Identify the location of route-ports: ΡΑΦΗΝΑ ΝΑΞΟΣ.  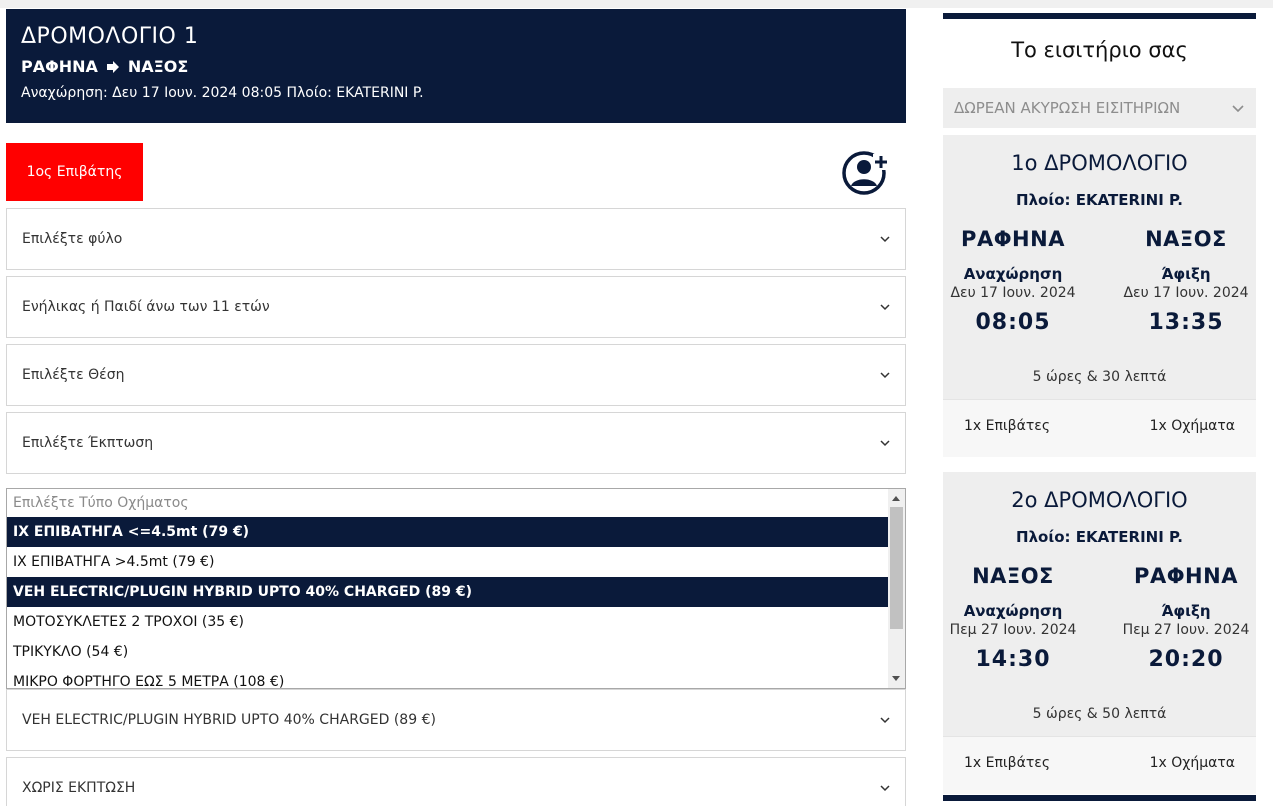
(456, 66).